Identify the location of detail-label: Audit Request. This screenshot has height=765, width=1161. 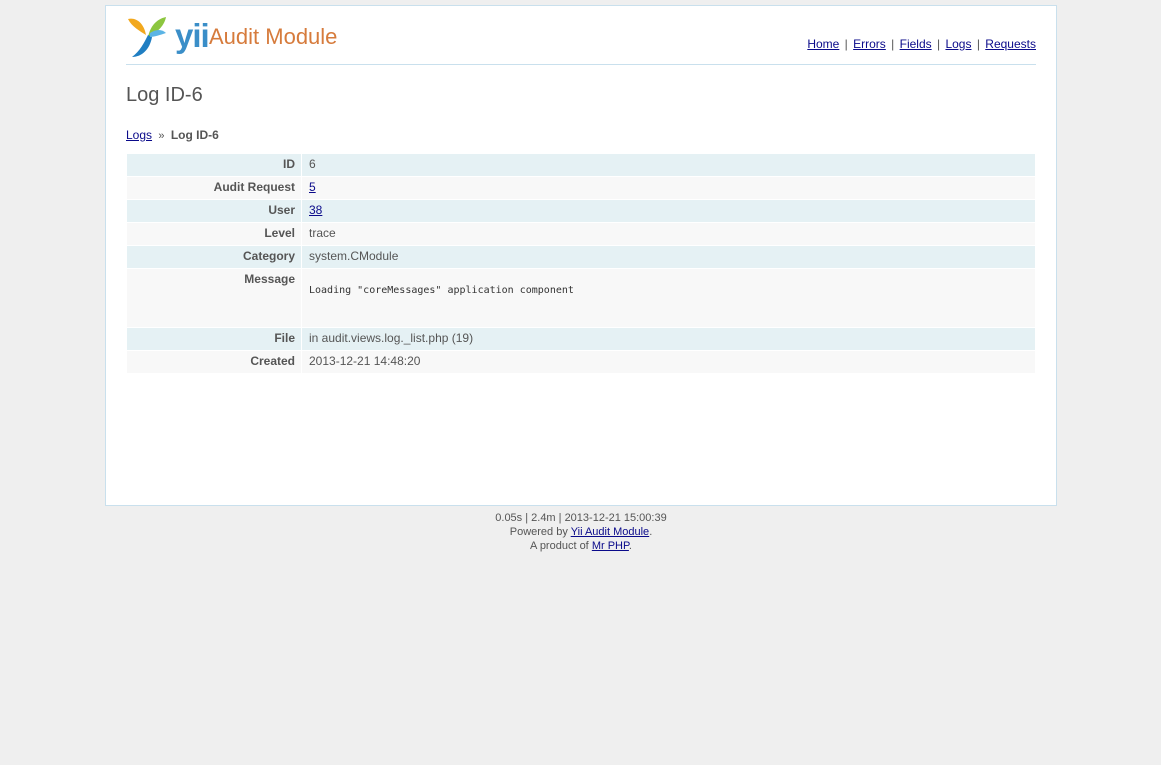
(214, 188).